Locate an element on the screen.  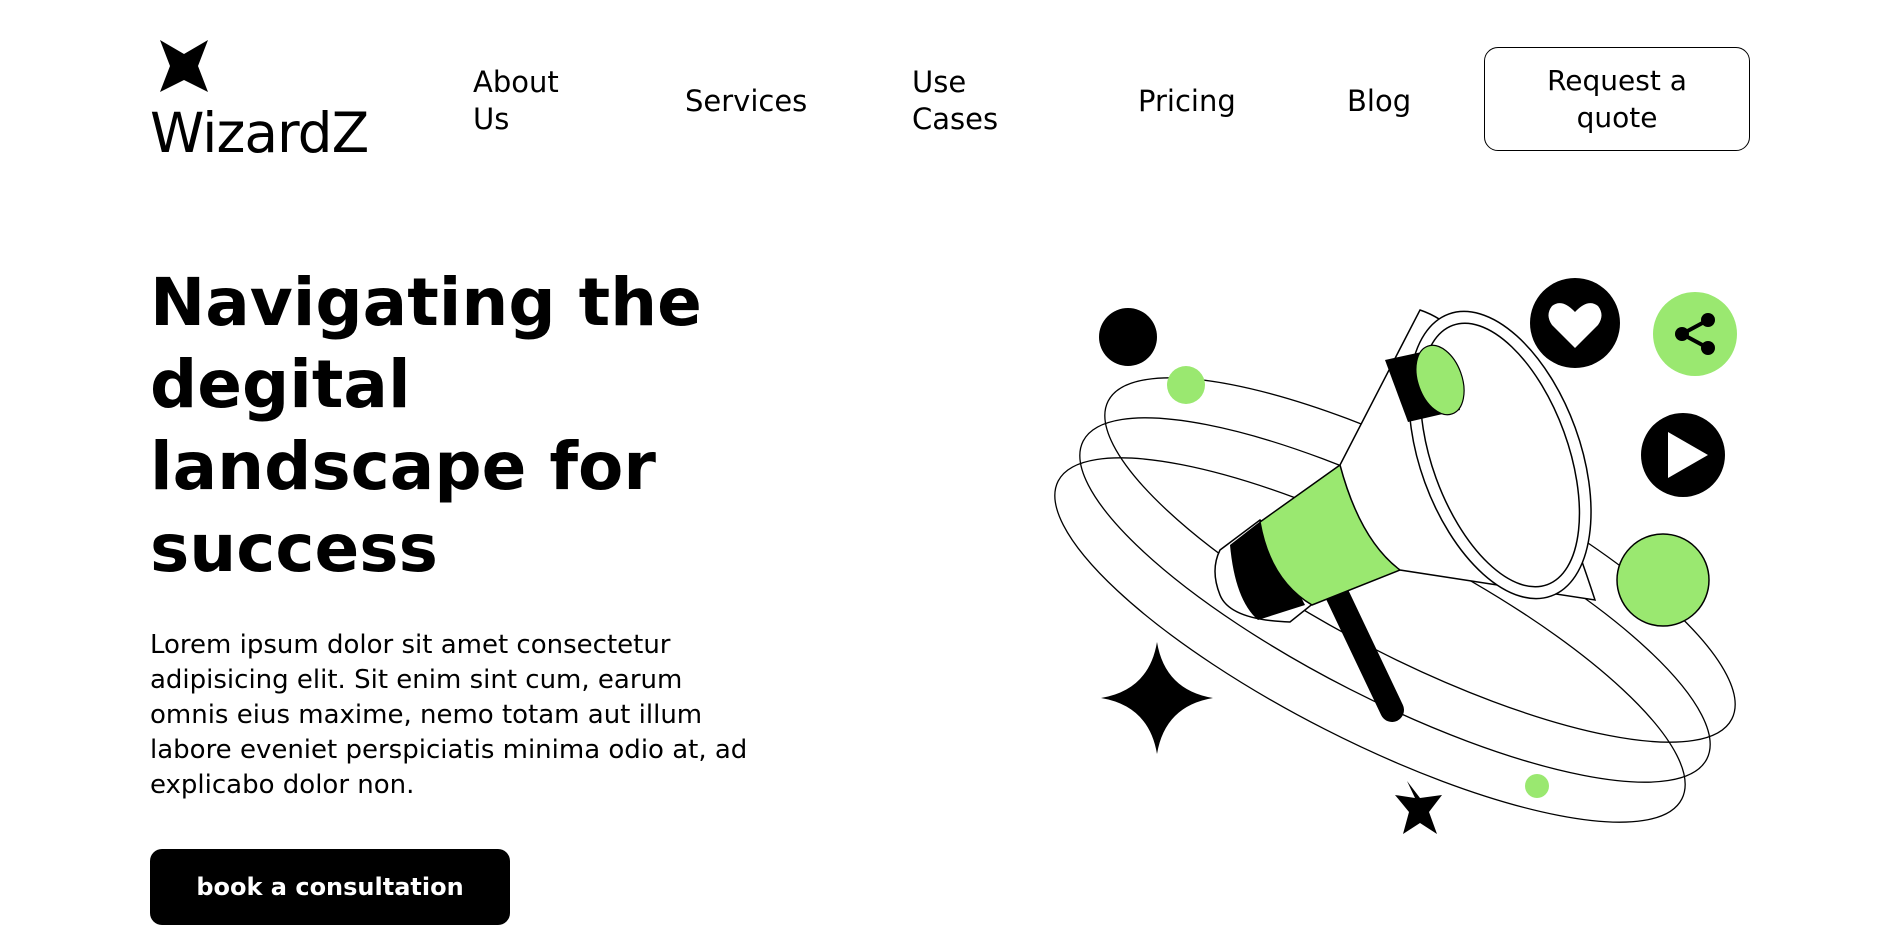
small-green-dot is located at coordinates (1537, 786).